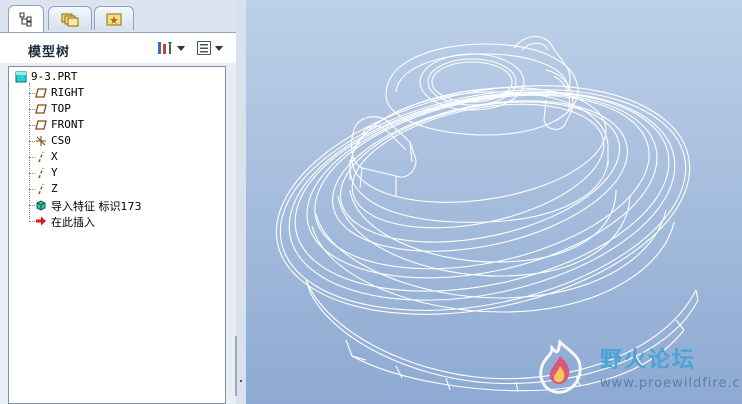  I want to click on settings-button, so click(170, 48).